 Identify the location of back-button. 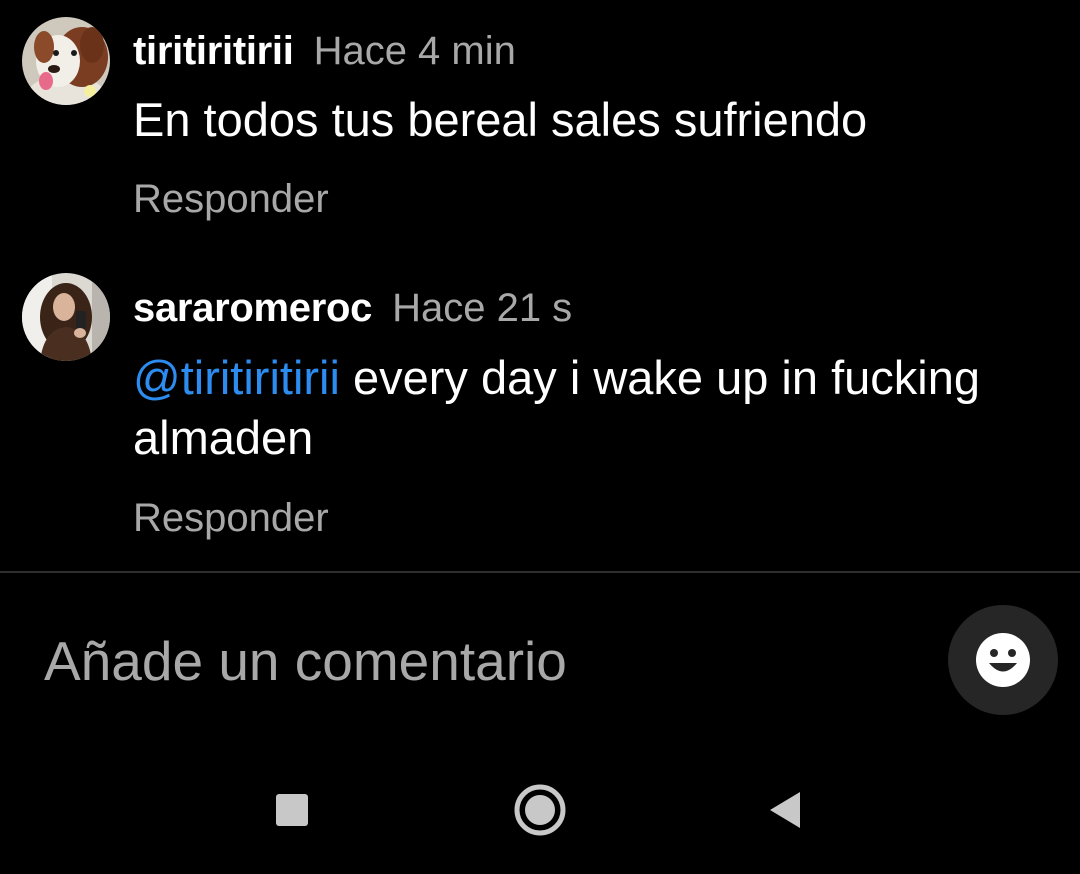
(786, 810).